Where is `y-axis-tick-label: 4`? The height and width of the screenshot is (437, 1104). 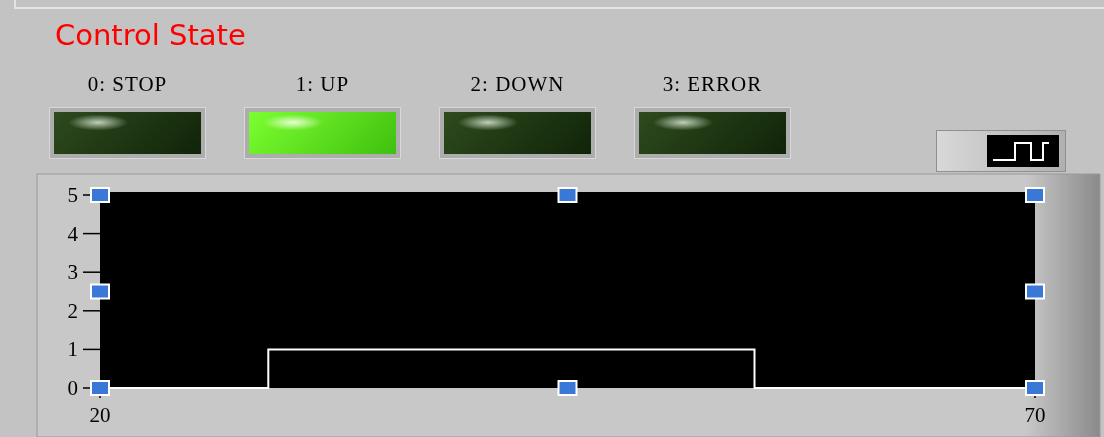 y-axis-tick-label: 4 is located at coordinates (84, 233).